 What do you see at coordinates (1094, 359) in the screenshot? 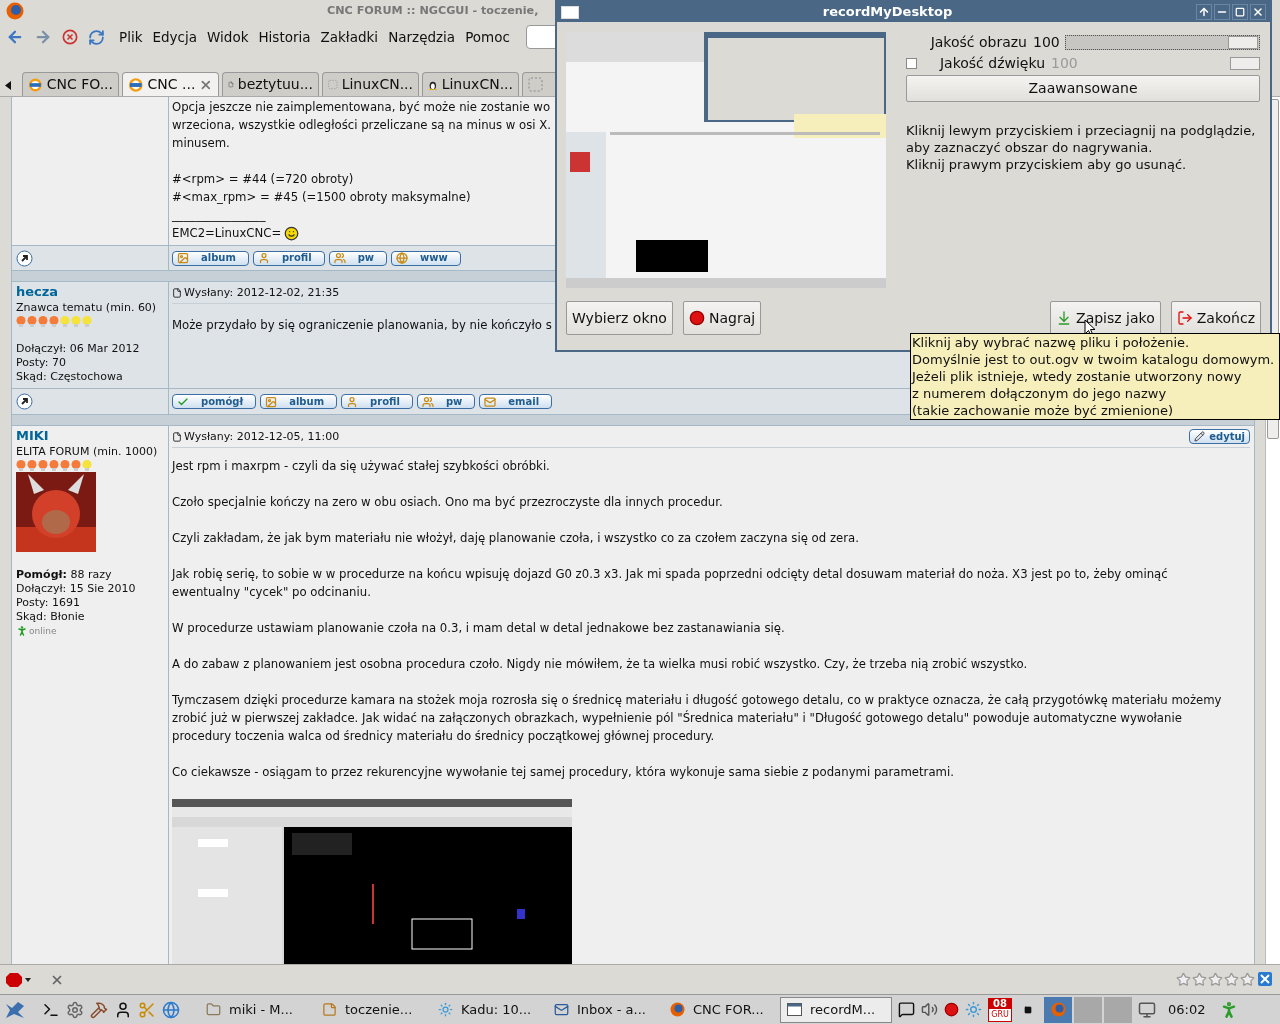
I see `tooltip-text: Domyślnie jest to out.ogv w twoim katalogu domowym.` at bounding box center [1094, 359].